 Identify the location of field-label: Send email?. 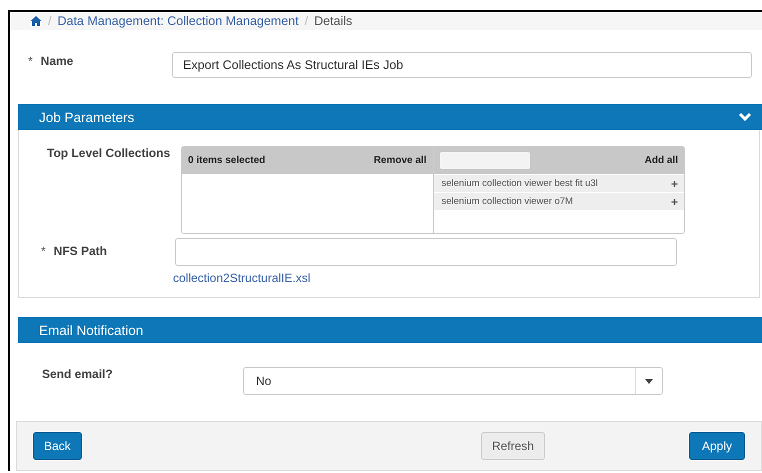
(77, 374).